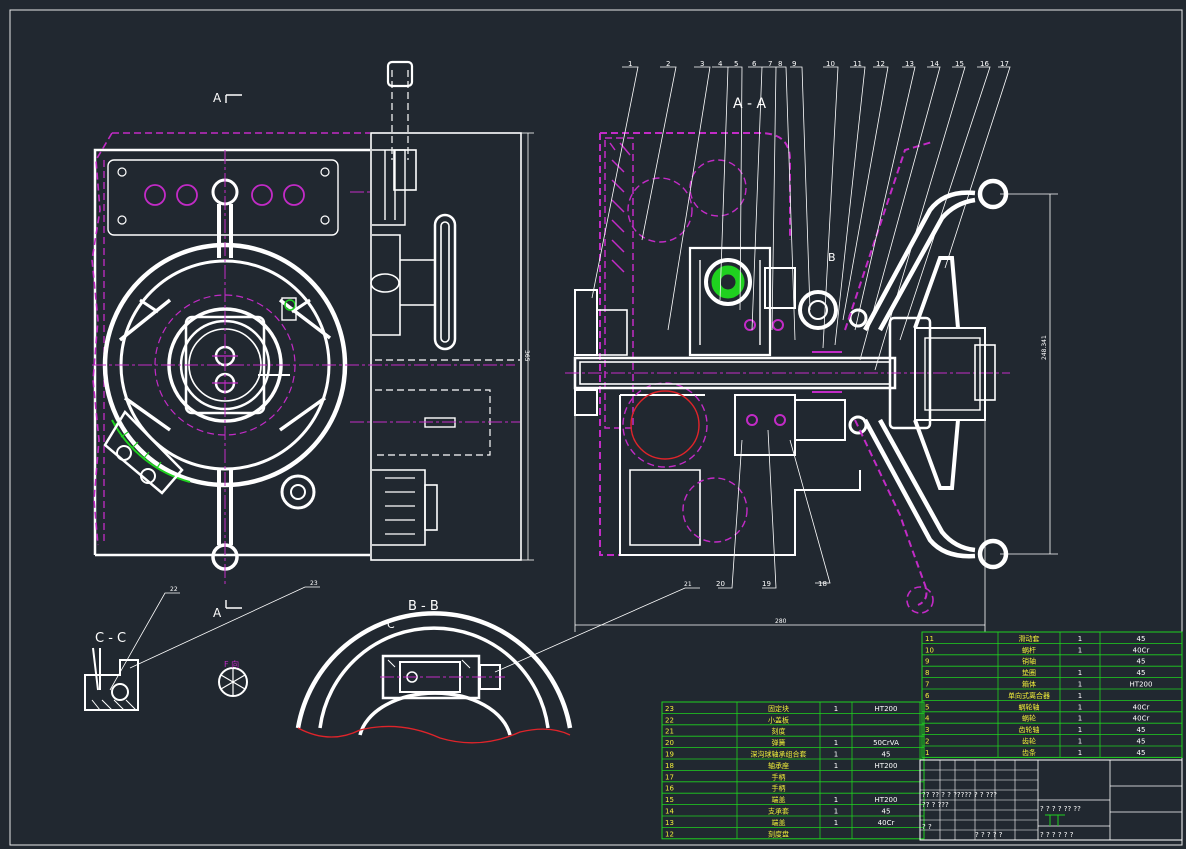 The height and width of the screenshot is (849, 1186). I want to click on bom-no: 3, so click(927, 730).